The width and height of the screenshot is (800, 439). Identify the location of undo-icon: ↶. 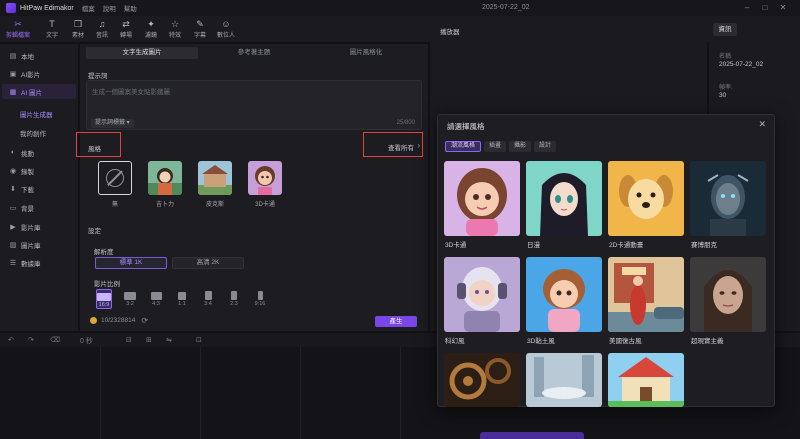
(11, 340).